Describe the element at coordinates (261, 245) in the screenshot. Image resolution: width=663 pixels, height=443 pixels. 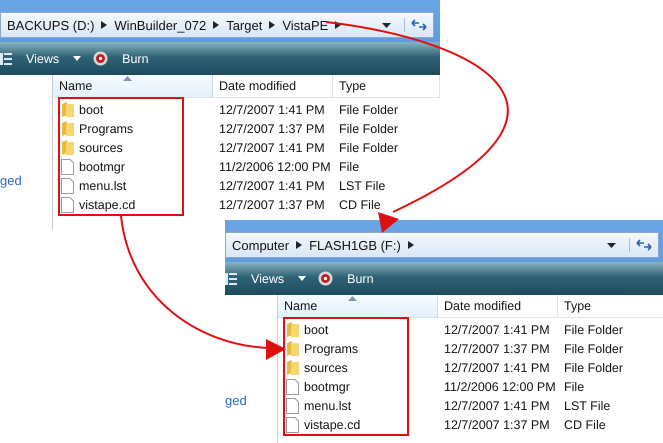
I see `breadcrumb-item: Computer` at that location.